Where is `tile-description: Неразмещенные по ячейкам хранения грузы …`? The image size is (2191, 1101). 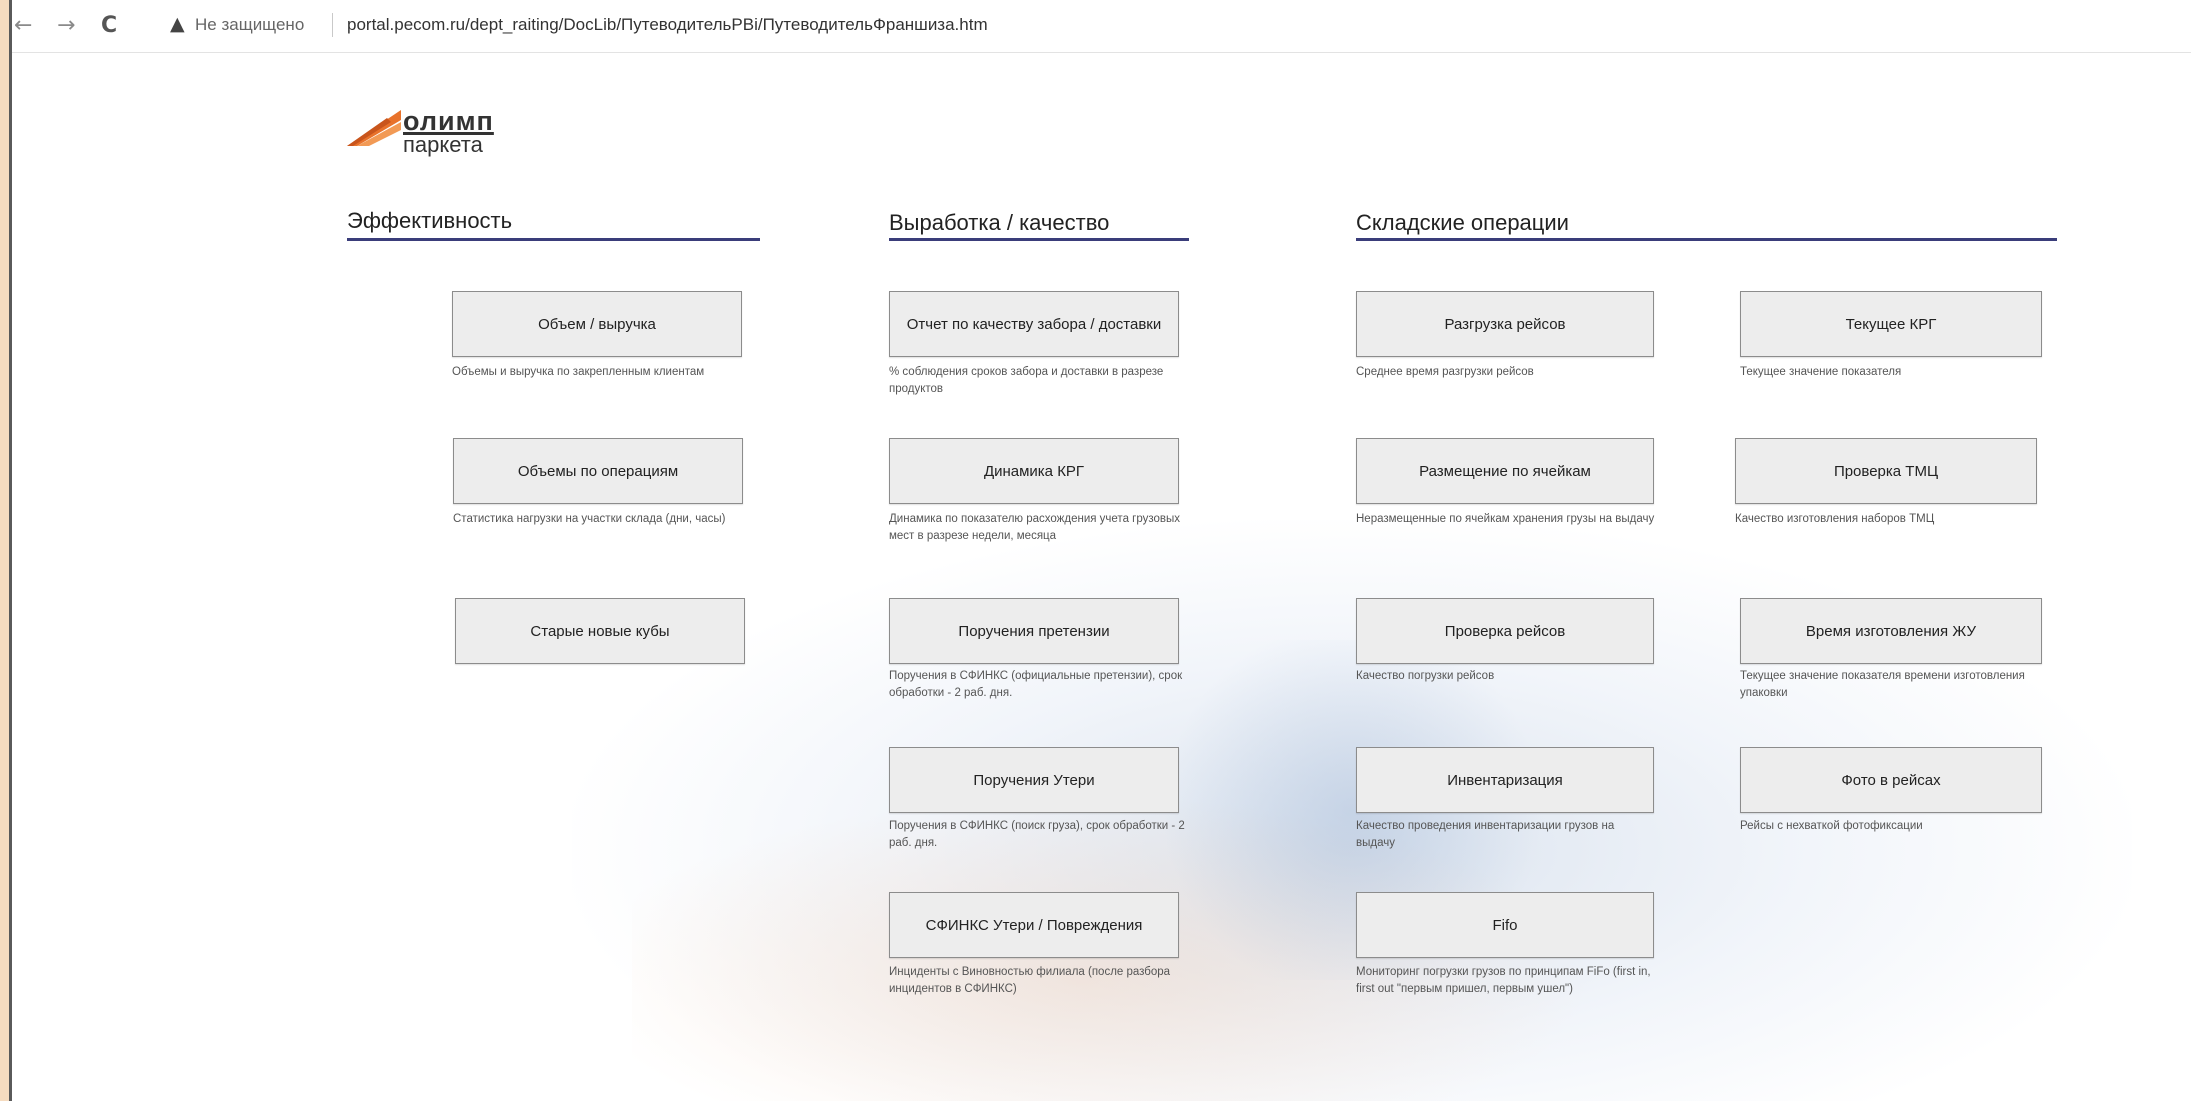
tile-description: Неразмещенные по ячейкам хранения грузы … is located at coordinates (1505, 519).